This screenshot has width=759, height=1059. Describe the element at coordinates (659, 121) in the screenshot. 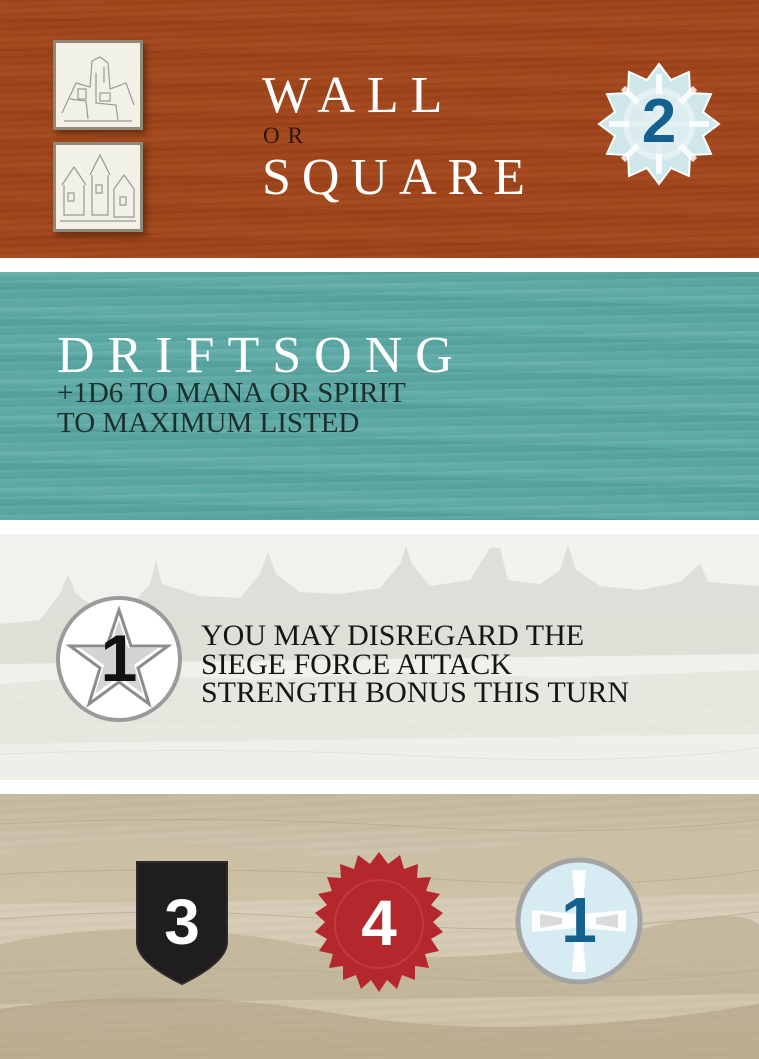

I see `spell-cost: 2` at that location.